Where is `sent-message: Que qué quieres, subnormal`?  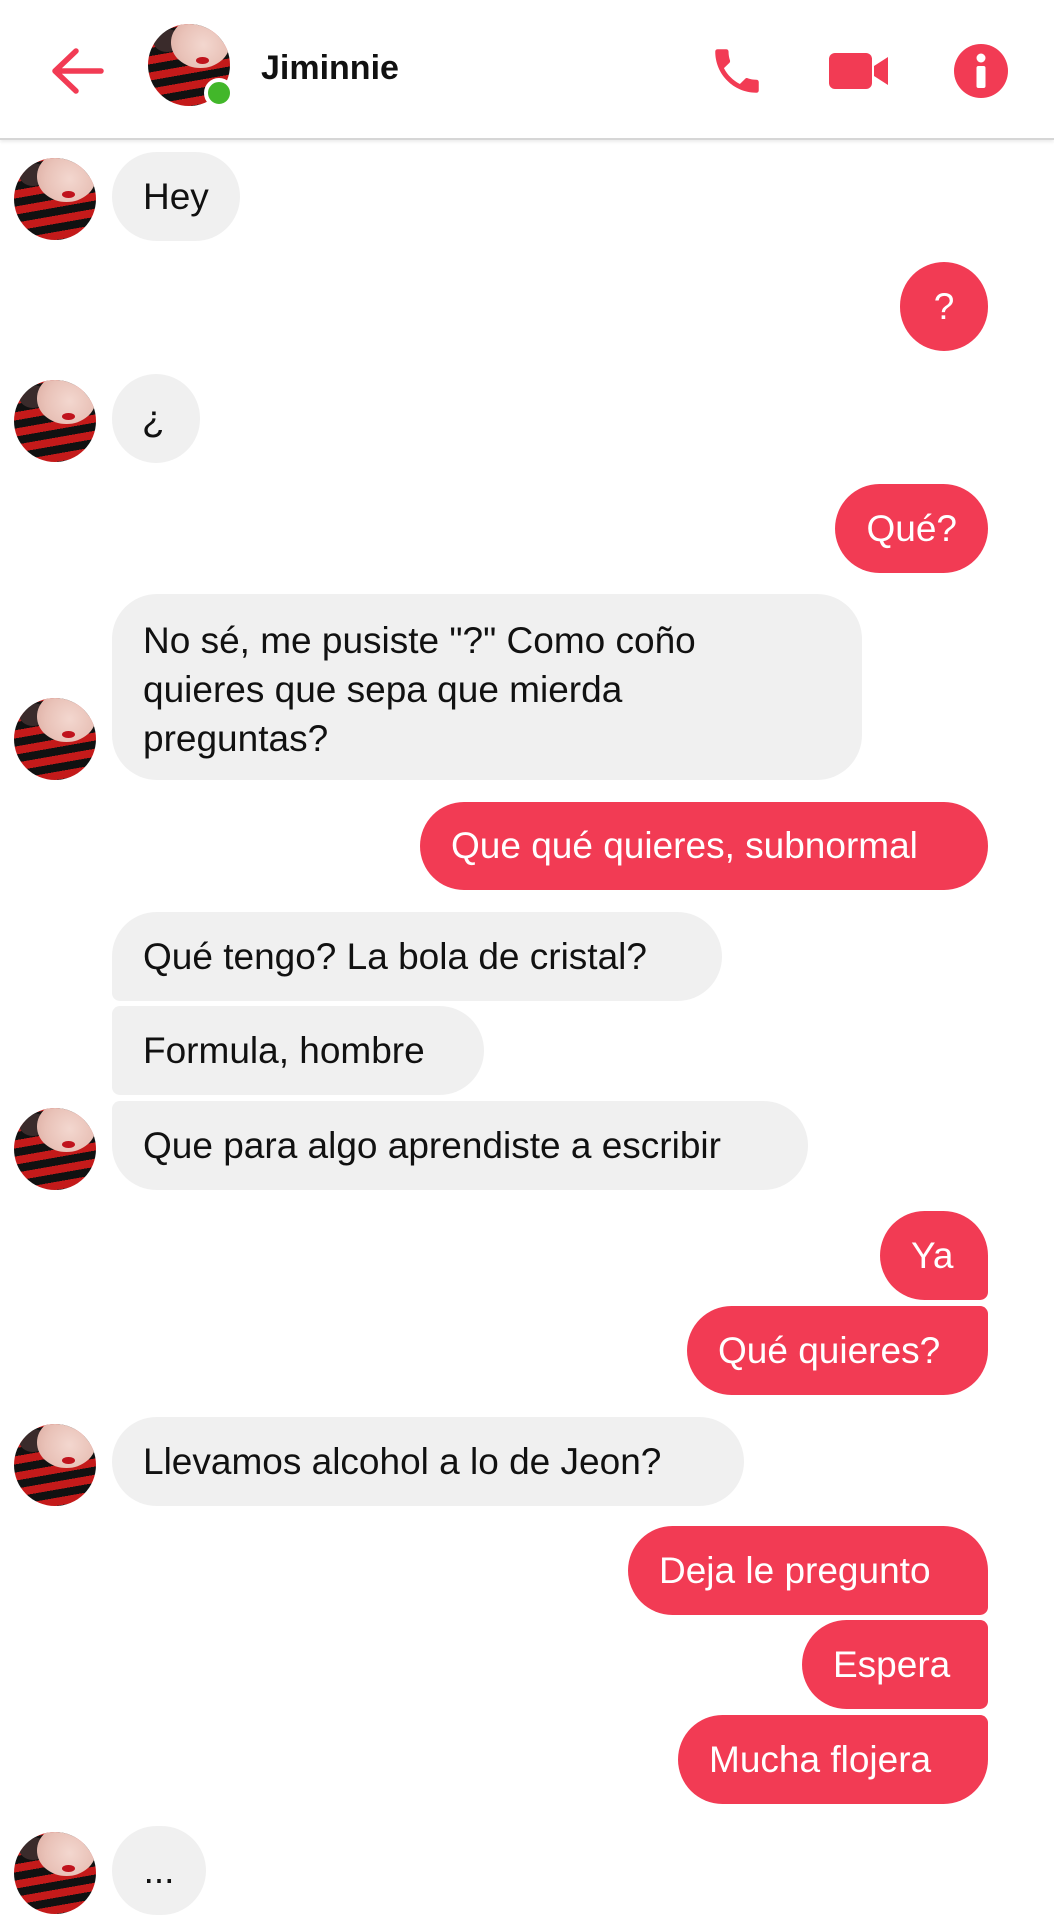
sent-message: Que qué quieres, subnormal is located at coordinates (704, 846).